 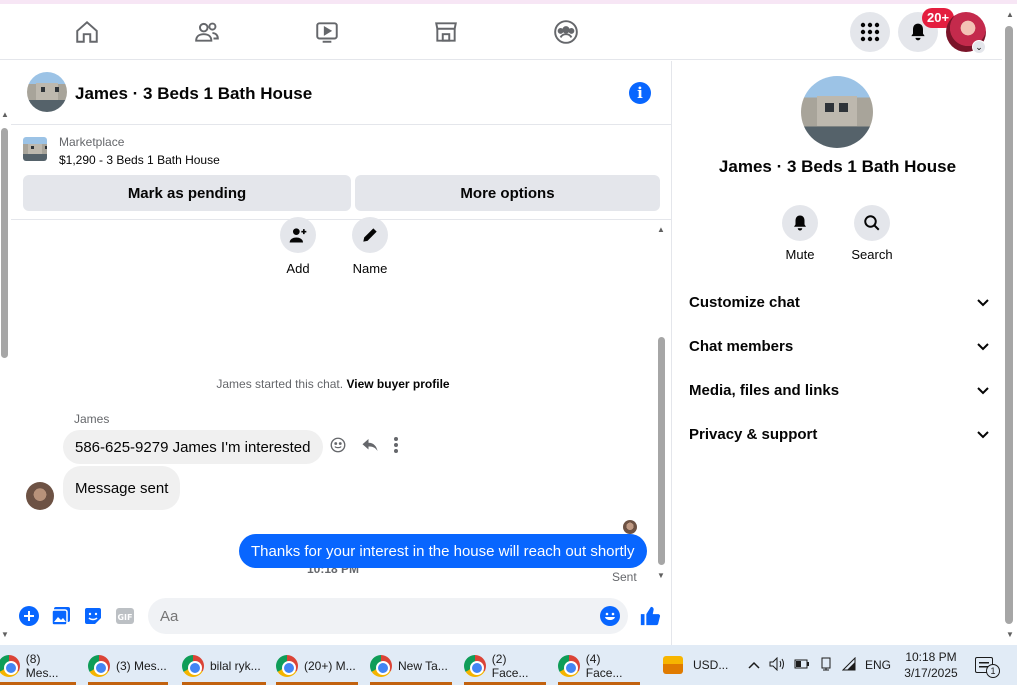 What do you see at coordinates (507, 193) in the screenshot?
I see `more-options-button: More options` at bounding box center [507, 193].